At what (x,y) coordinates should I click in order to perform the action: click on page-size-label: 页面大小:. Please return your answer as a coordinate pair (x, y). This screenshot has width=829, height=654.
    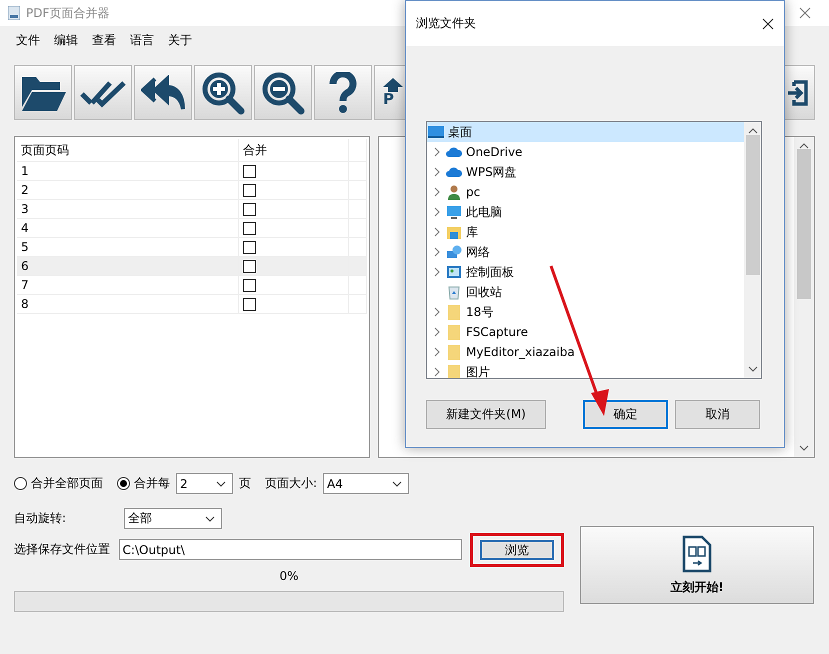
    Looking at the image, I should click on (291, 483).